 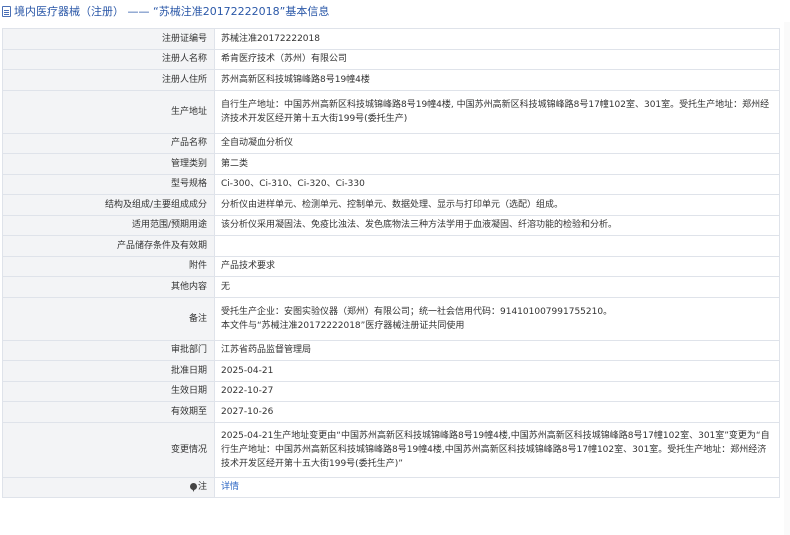 I want to click on table-row: 产品名称 全自动凝血分析仪, so click(x=391, y=143).